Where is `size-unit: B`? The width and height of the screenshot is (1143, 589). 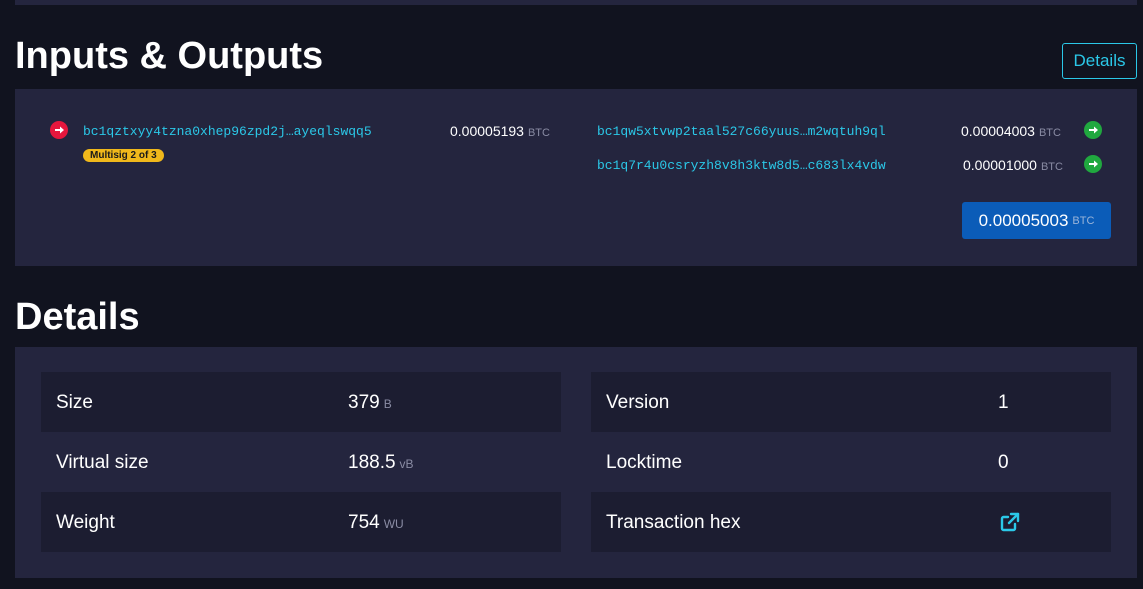 size-unit: B is located at coordinates (387, 404).